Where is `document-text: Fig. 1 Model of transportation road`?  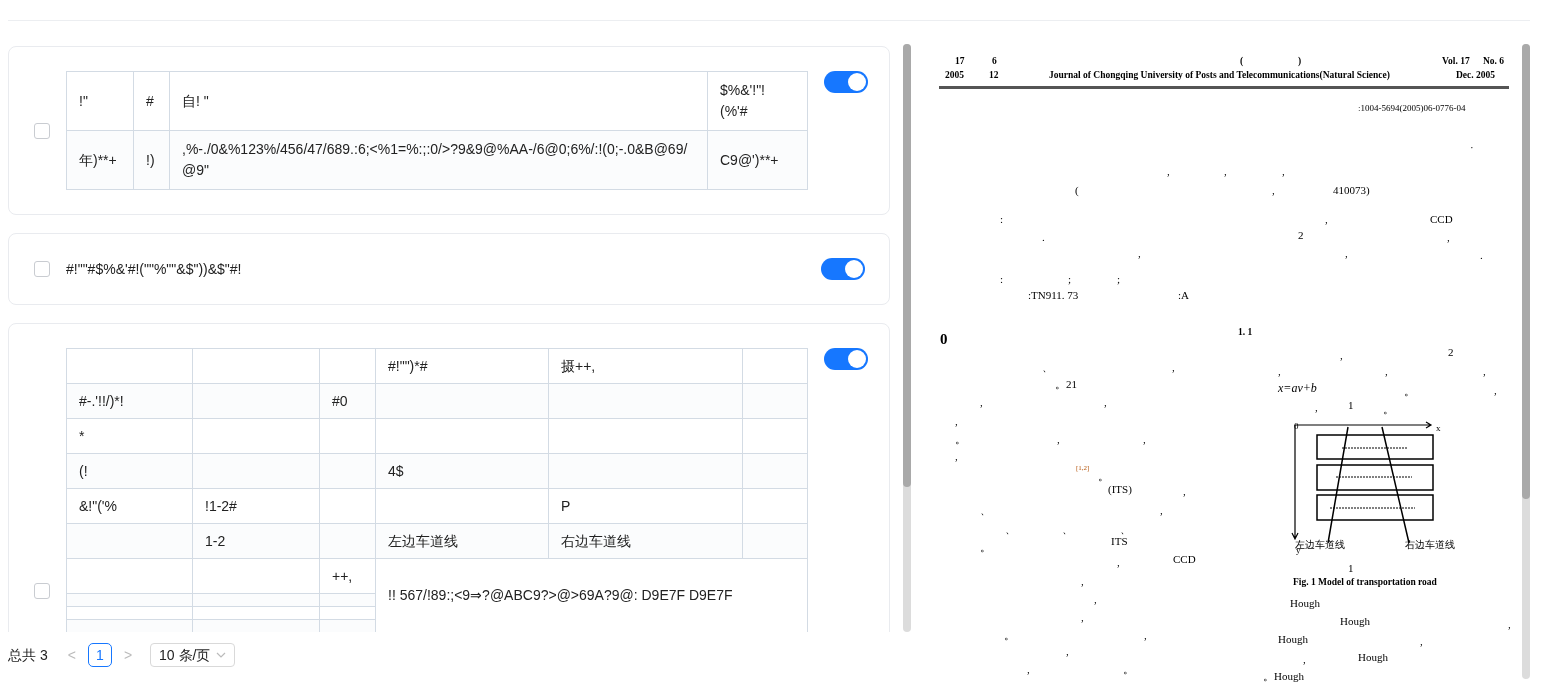
document-text: Fig. 1 Model of transportation road is located at coordinates (1365, 583).